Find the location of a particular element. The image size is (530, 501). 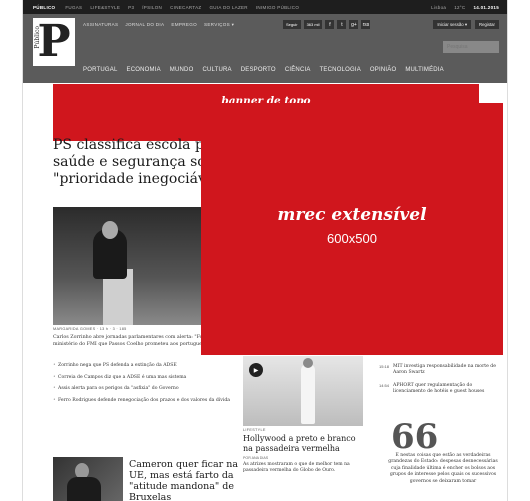

figure-head-shape is located at coordinates (308, 363).